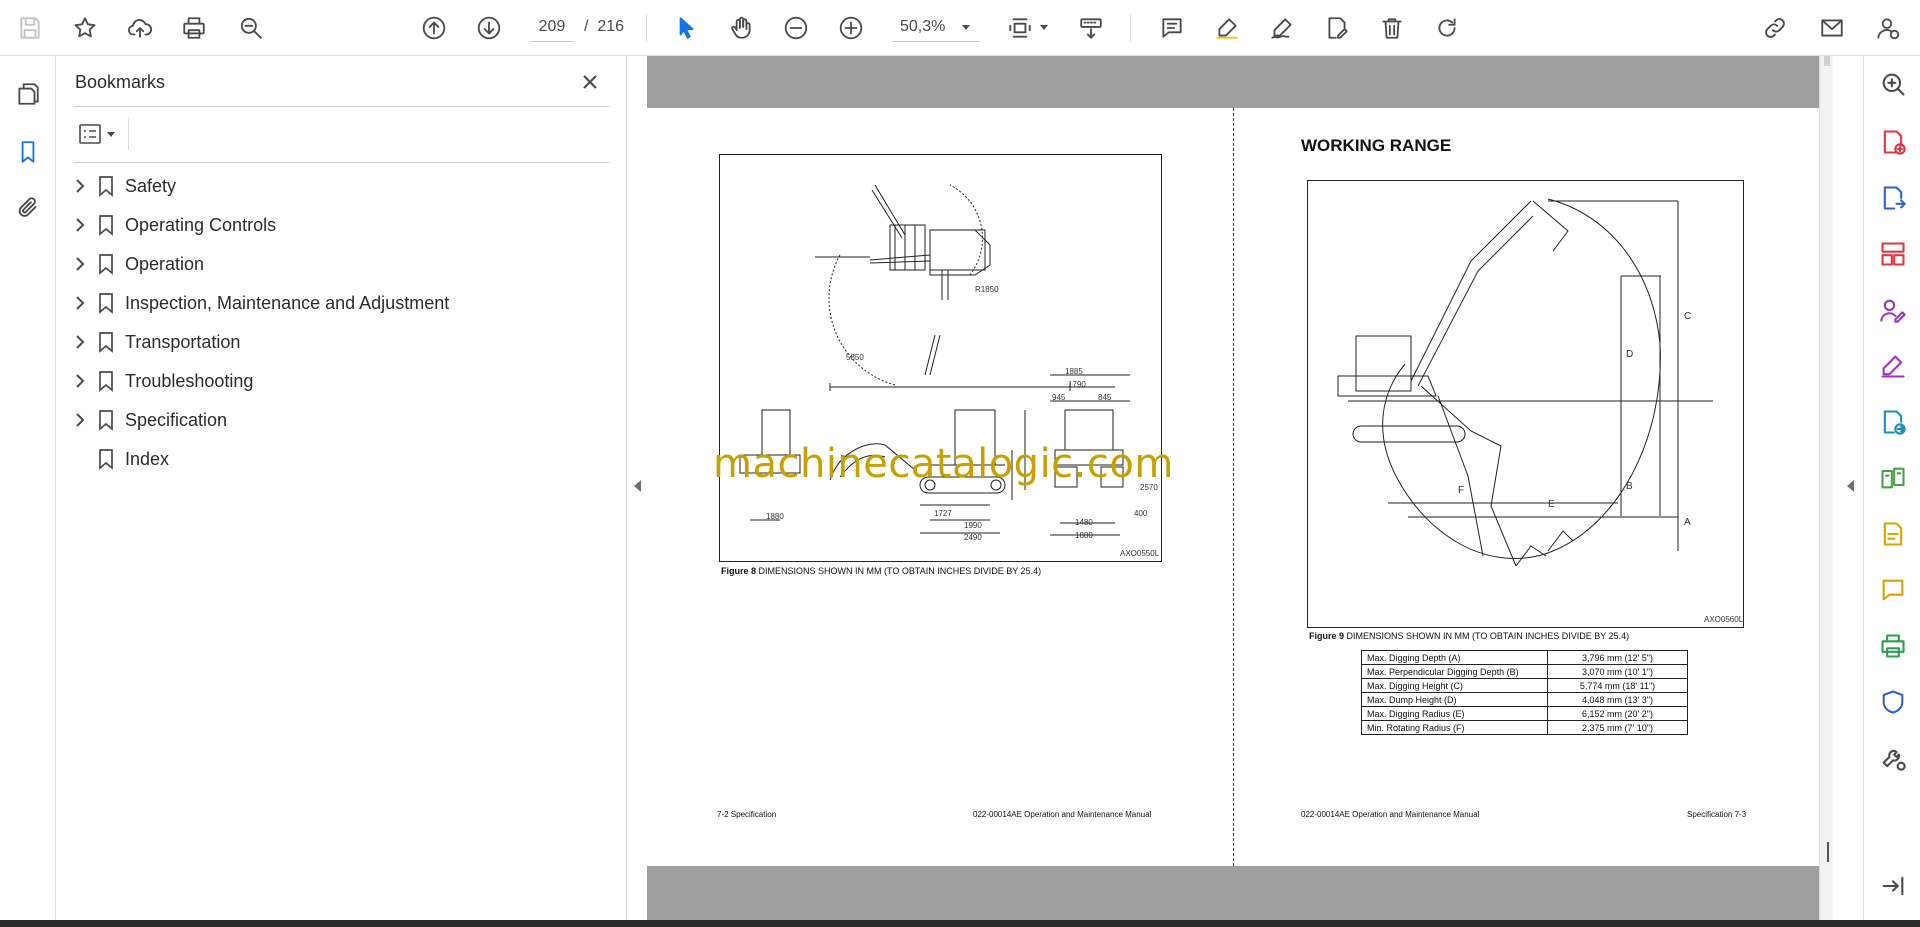  What do you see at coordinates (1233, 893) in the screenshot?
I see `page-gap-bottom` at bounding box center [1233, 893].